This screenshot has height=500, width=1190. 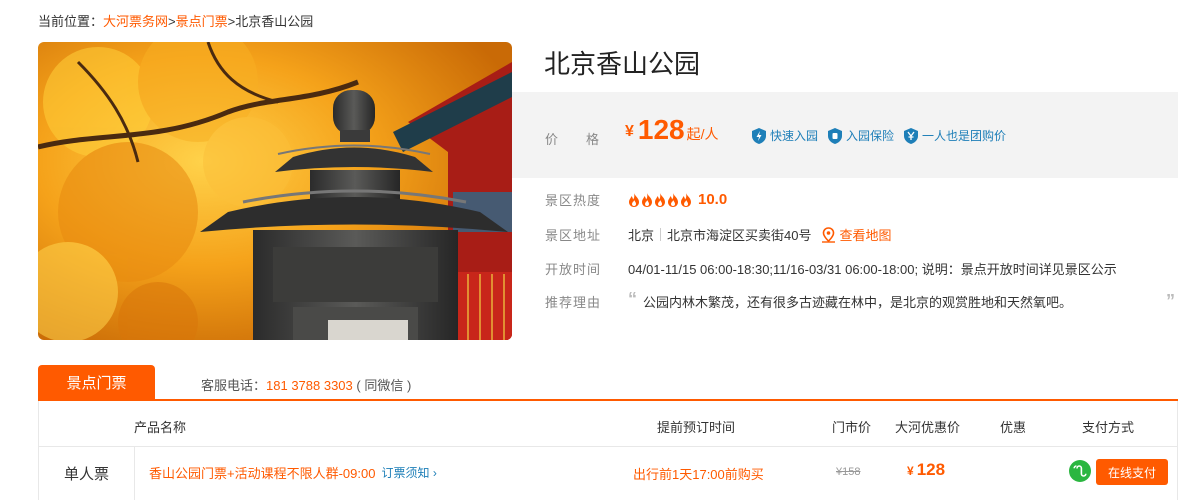 I want to click on header-deal-price: 大河优惠价, so click(x=928, y=427).